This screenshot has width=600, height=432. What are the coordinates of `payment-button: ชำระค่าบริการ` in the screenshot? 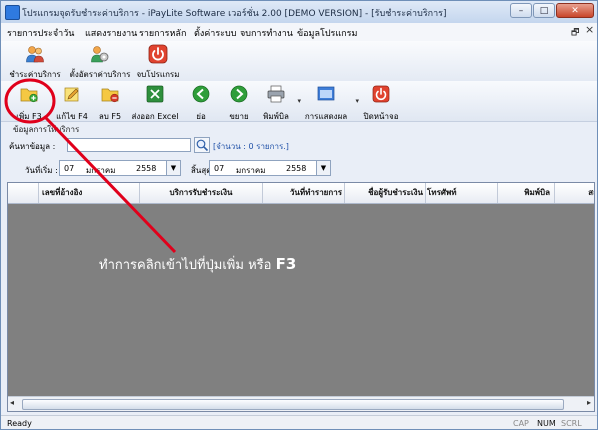 It's located at (35, 61).